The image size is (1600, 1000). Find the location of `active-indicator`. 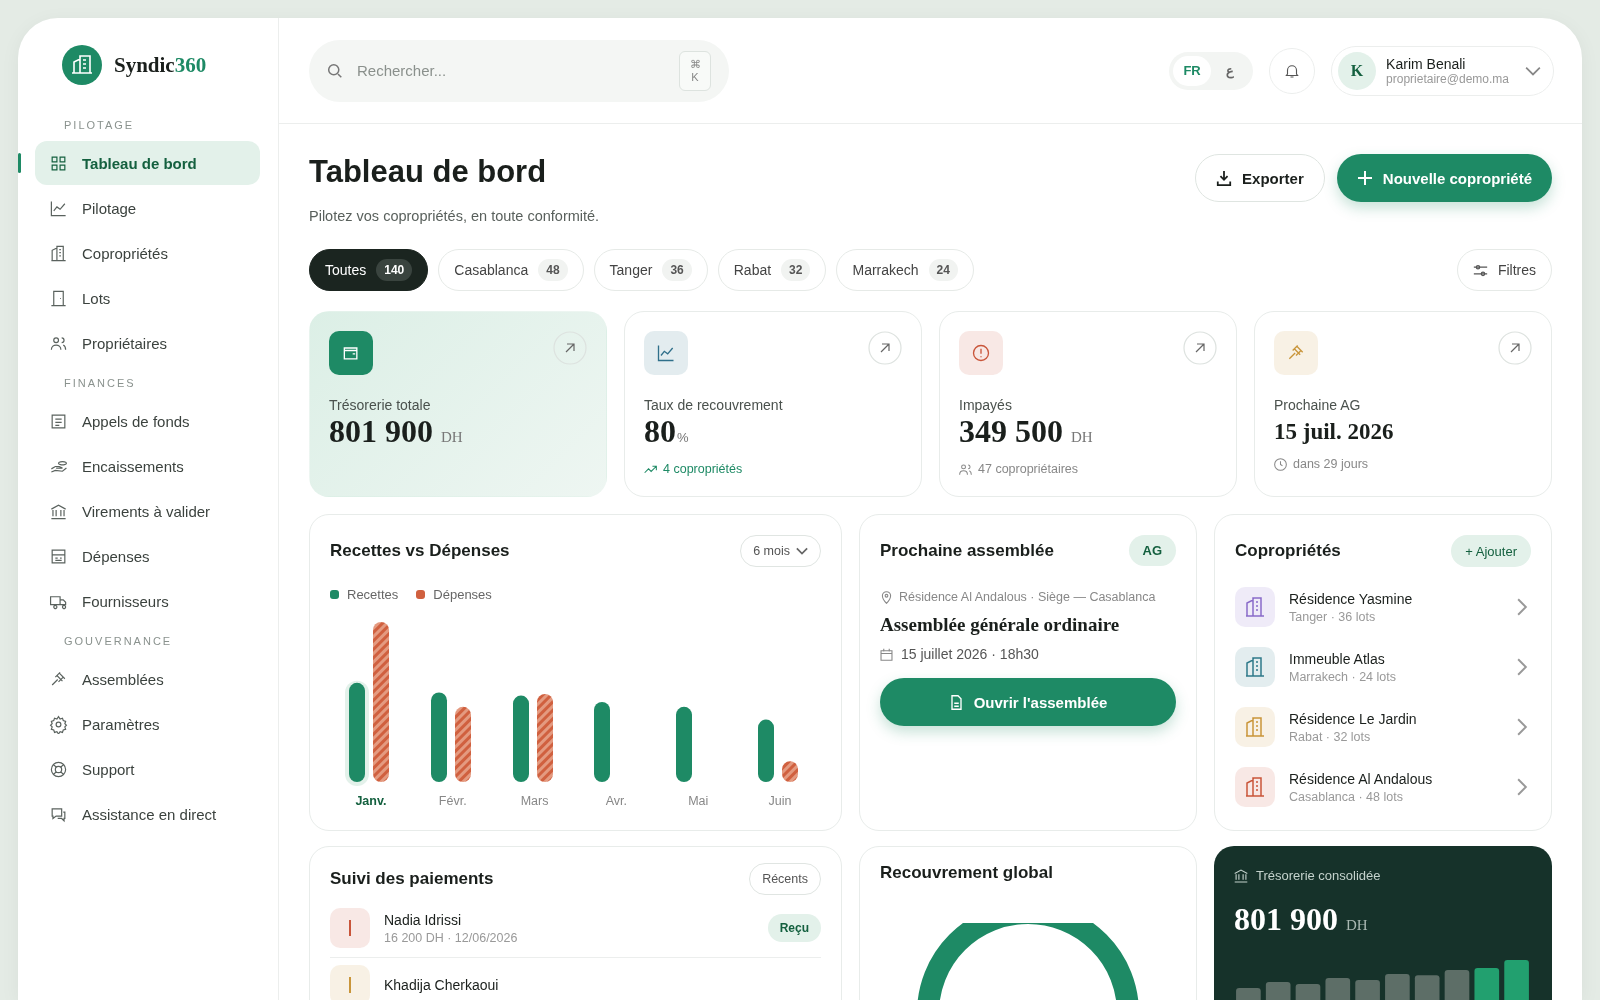

active-indicator is located at coordinates (19, 163).